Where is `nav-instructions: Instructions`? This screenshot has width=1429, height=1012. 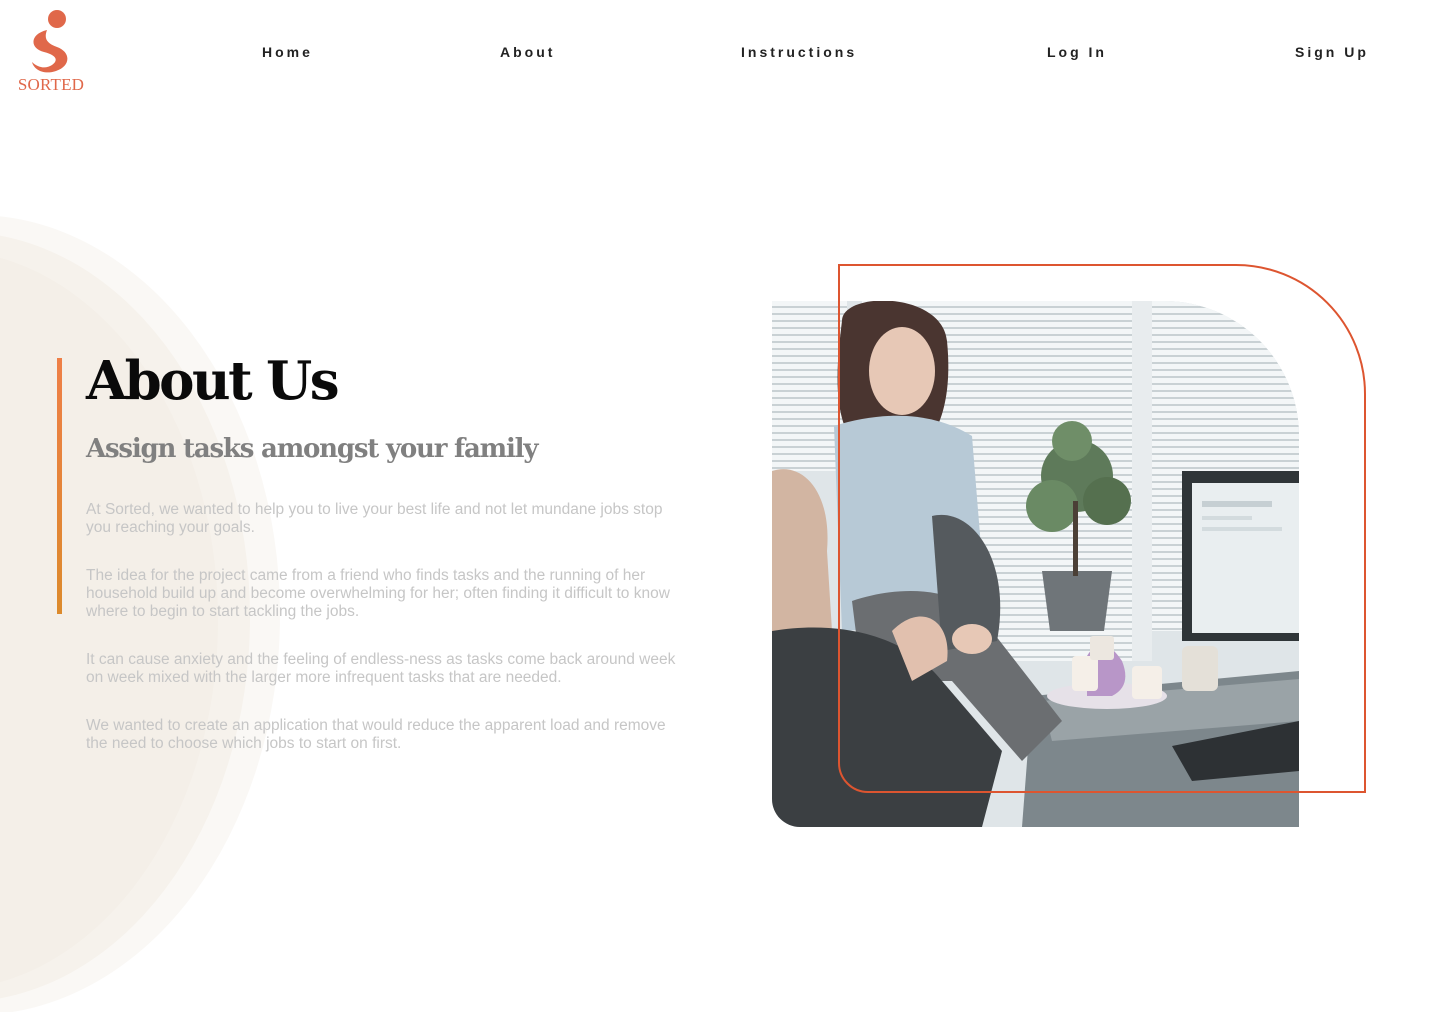 nav-instructions: Instructions is located at coordinates (799, 52).